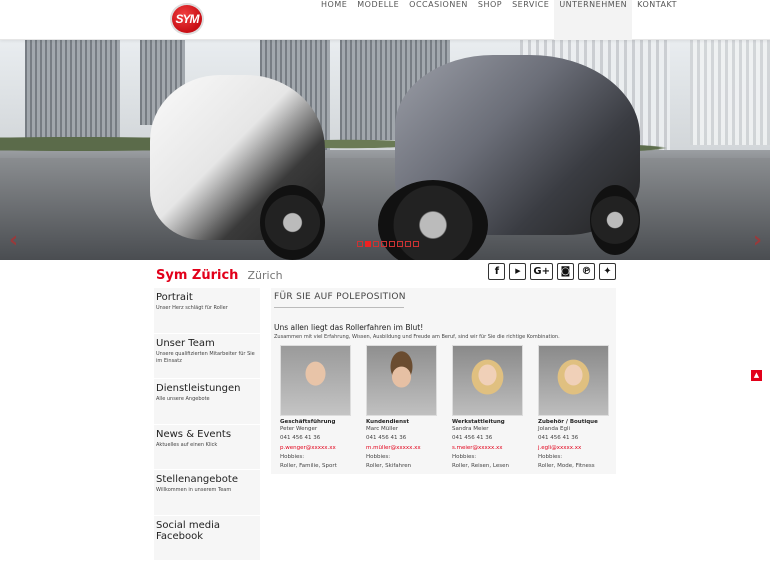 This screenshot has width=770, height=561. Describe the element at coordinates (197, 275) in the screenshot. I see `page-title: Sym Zürich` at that location.